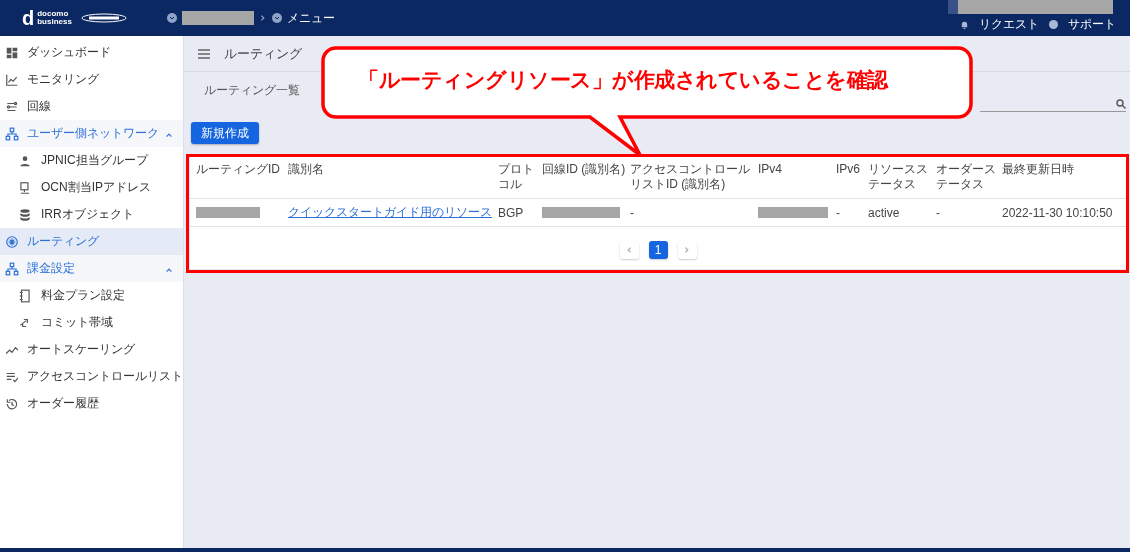  Describe the element at coordinates (658, 250) in the screenshot. I see `page-button: 1` at that location.